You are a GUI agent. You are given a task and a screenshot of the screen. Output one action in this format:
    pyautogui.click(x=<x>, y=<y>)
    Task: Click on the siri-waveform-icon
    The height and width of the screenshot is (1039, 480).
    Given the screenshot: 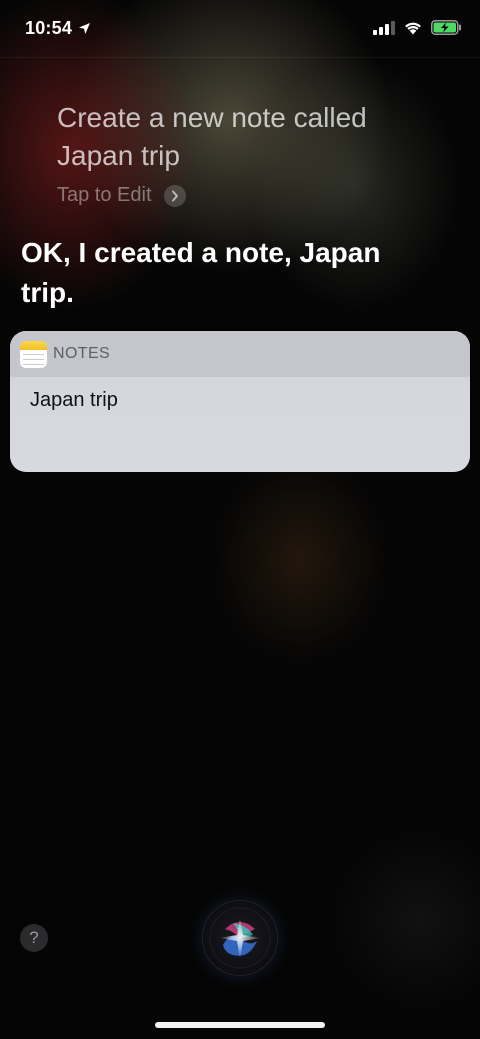 What is the action you would take?
    pyautogui.click(x=240, y=938)
    